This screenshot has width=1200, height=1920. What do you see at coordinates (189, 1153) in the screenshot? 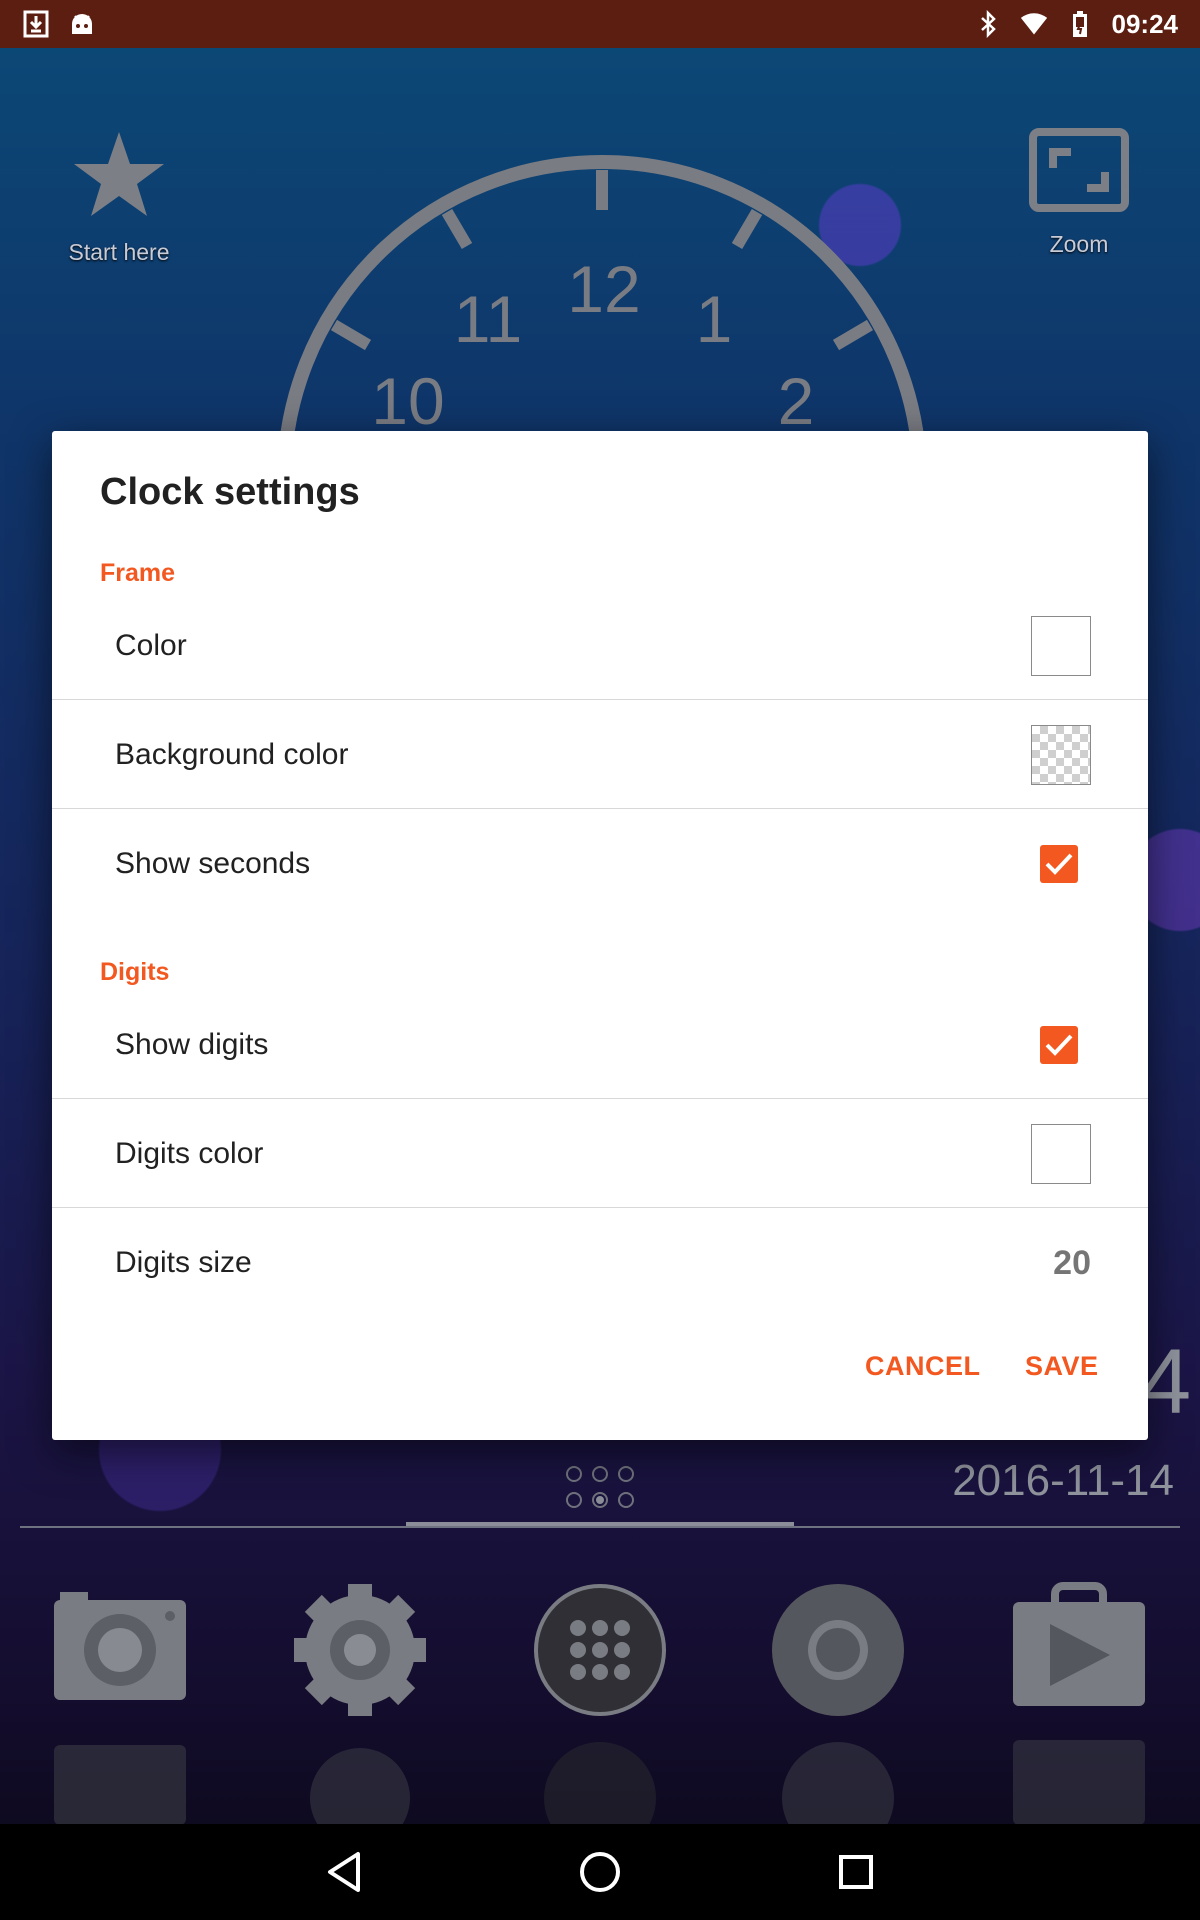
I see `pref-label: Digits color` at bounding box center [189, 1153].